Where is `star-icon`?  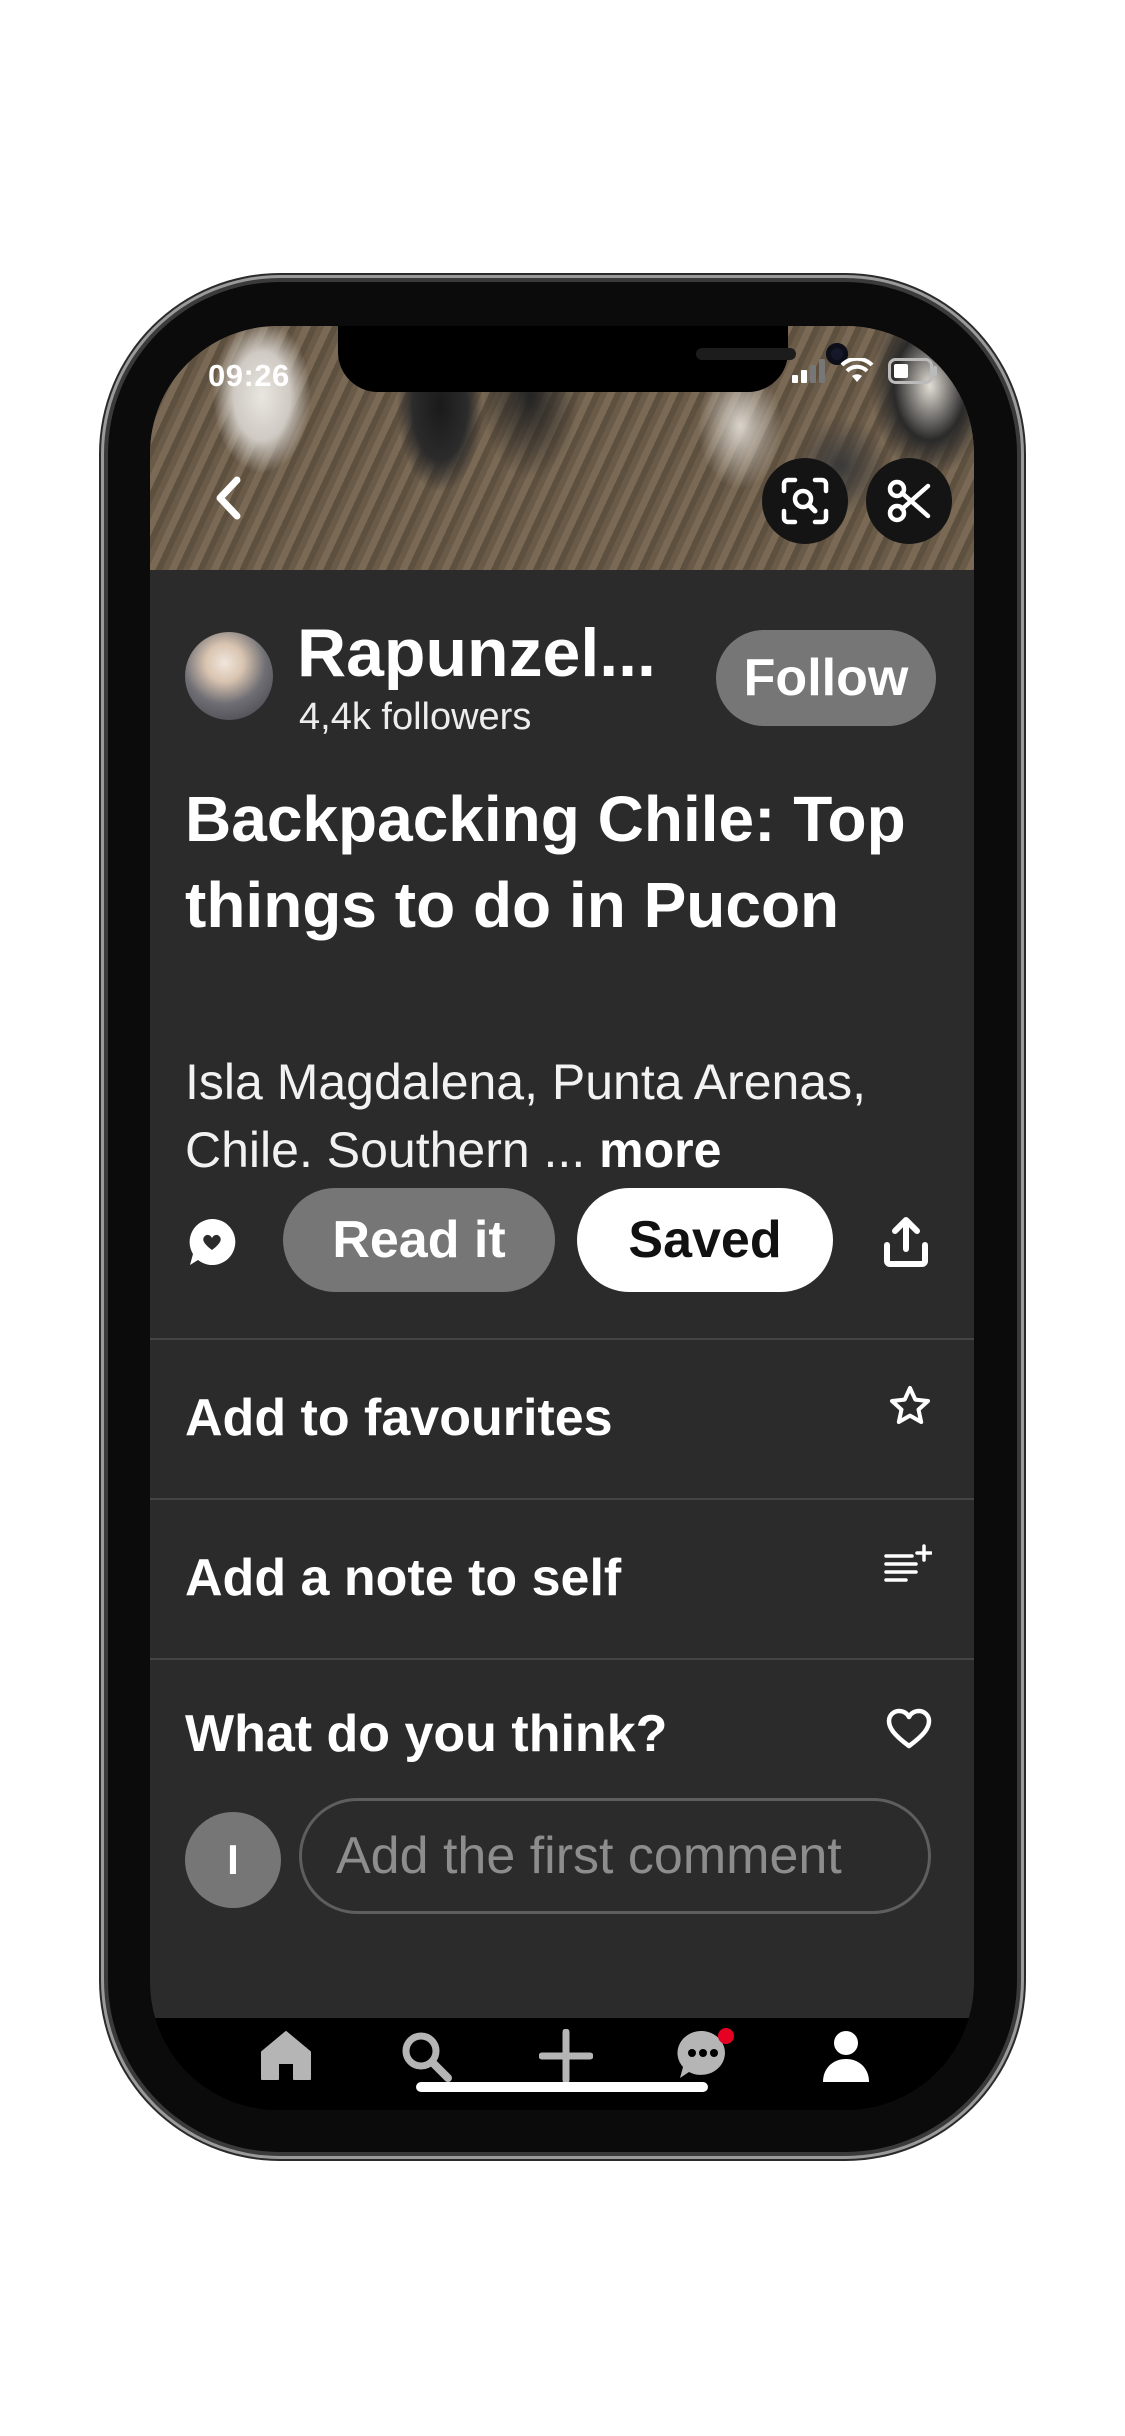 star-icon is located at coordinates (910, 1405).